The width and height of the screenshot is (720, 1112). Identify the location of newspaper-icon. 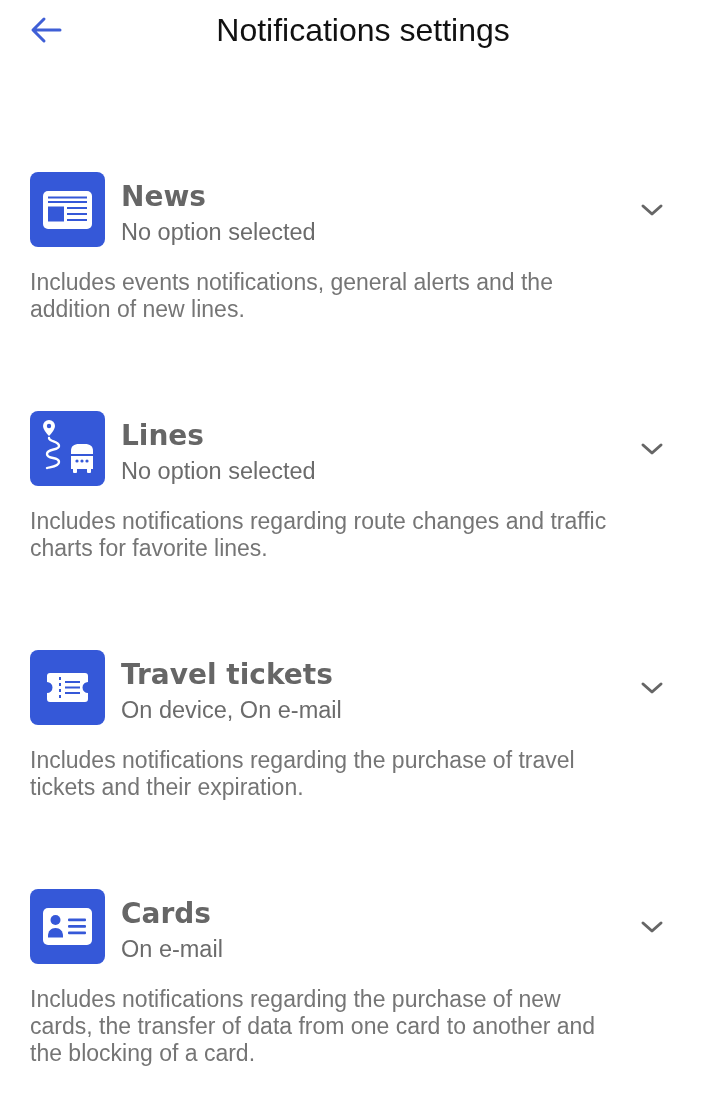
(67, 209).